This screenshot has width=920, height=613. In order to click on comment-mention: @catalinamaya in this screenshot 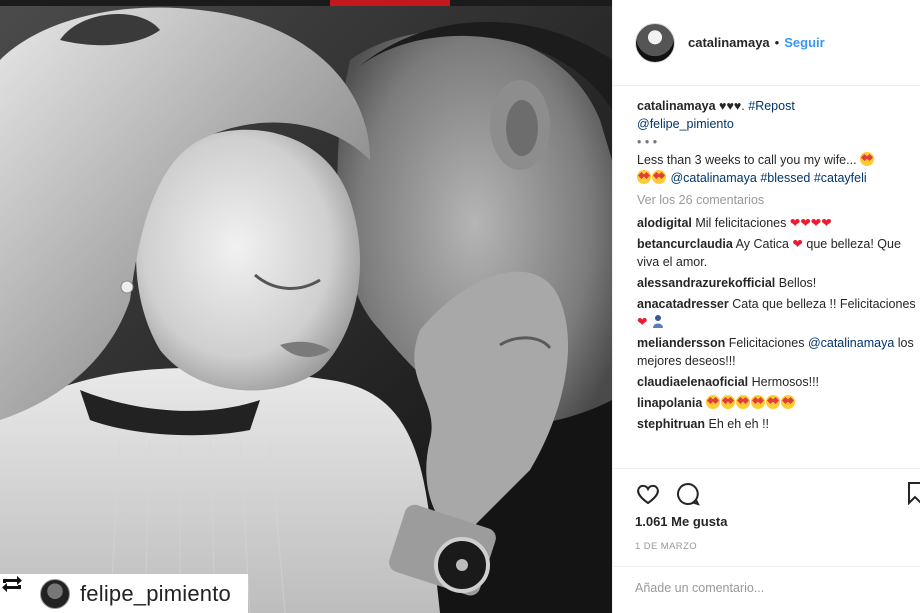, I will do `click(851, 343)`.